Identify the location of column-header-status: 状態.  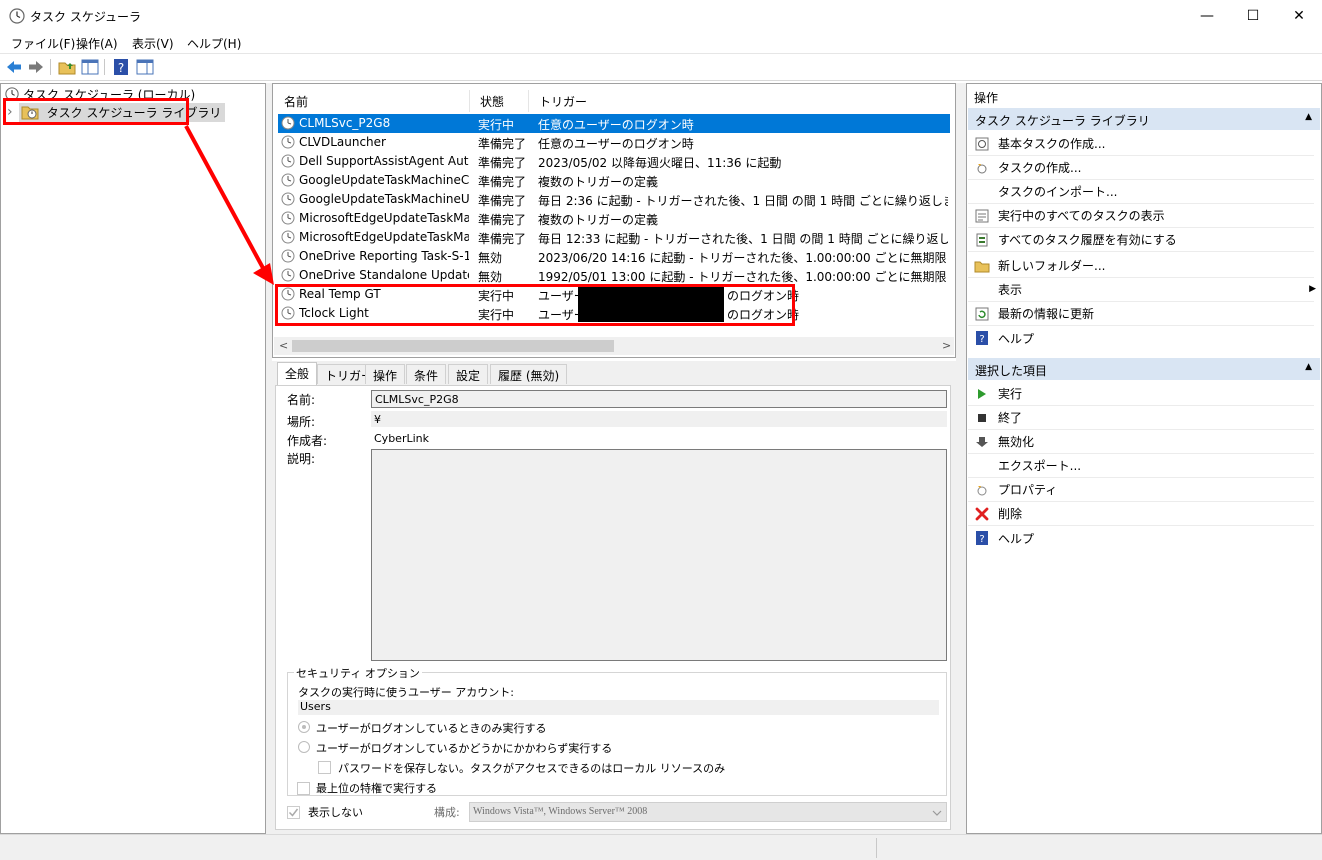
(499, 101).